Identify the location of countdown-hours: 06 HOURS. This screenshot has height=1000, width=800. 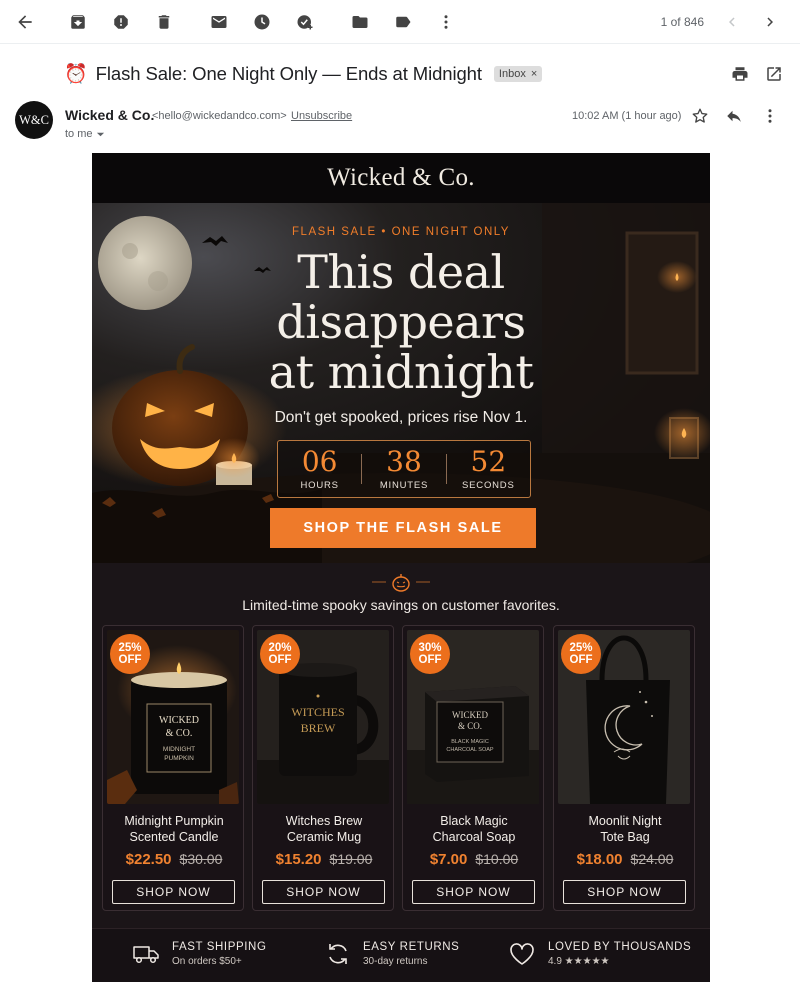
(319, 468).